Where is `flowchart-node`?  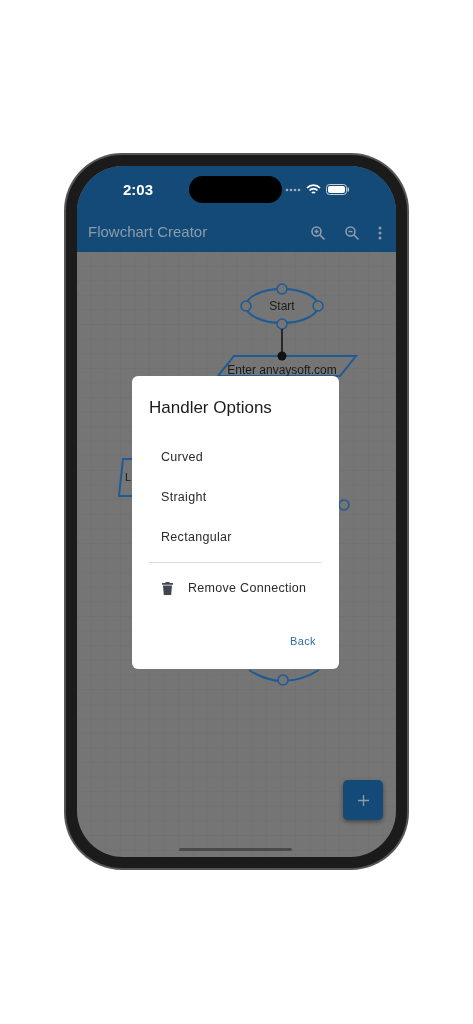 flowchart-node is located at coordinates (284, 677).